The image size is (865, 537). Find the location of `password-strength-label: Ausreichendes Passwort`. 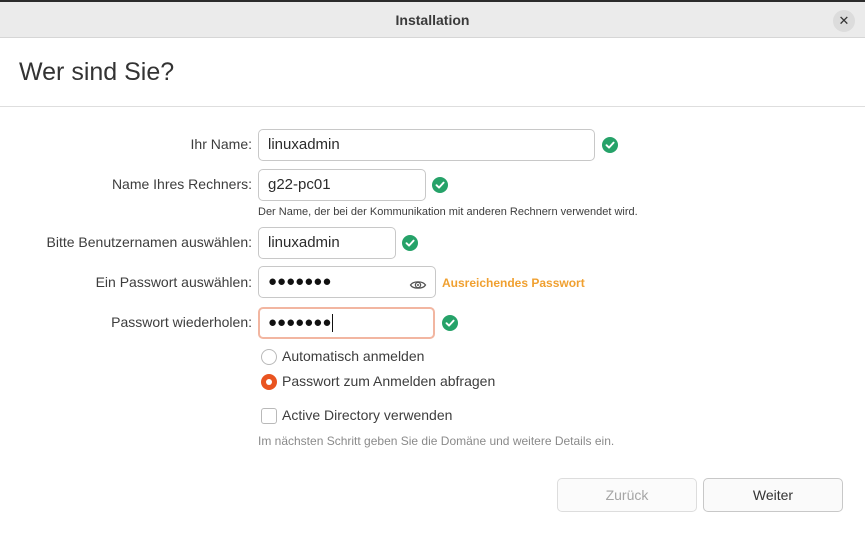

password-strength-label: Ausreichendes Passwort is located at coordinates (513, 283).